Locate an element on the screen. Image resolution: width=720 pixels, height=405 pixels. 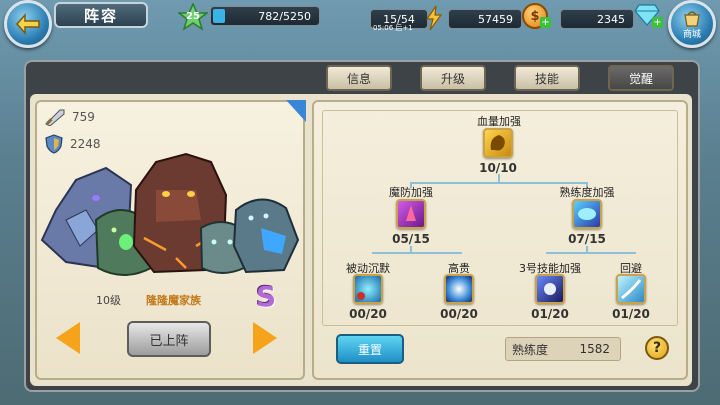
lightning-icon is located at coordinates (434, 20).